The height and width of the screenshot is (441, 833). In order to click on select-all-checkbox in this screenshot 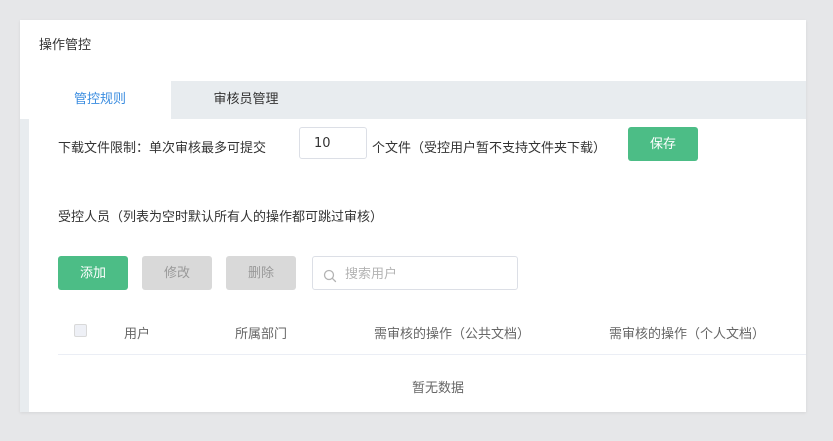, I will do `click(80, 330)`.